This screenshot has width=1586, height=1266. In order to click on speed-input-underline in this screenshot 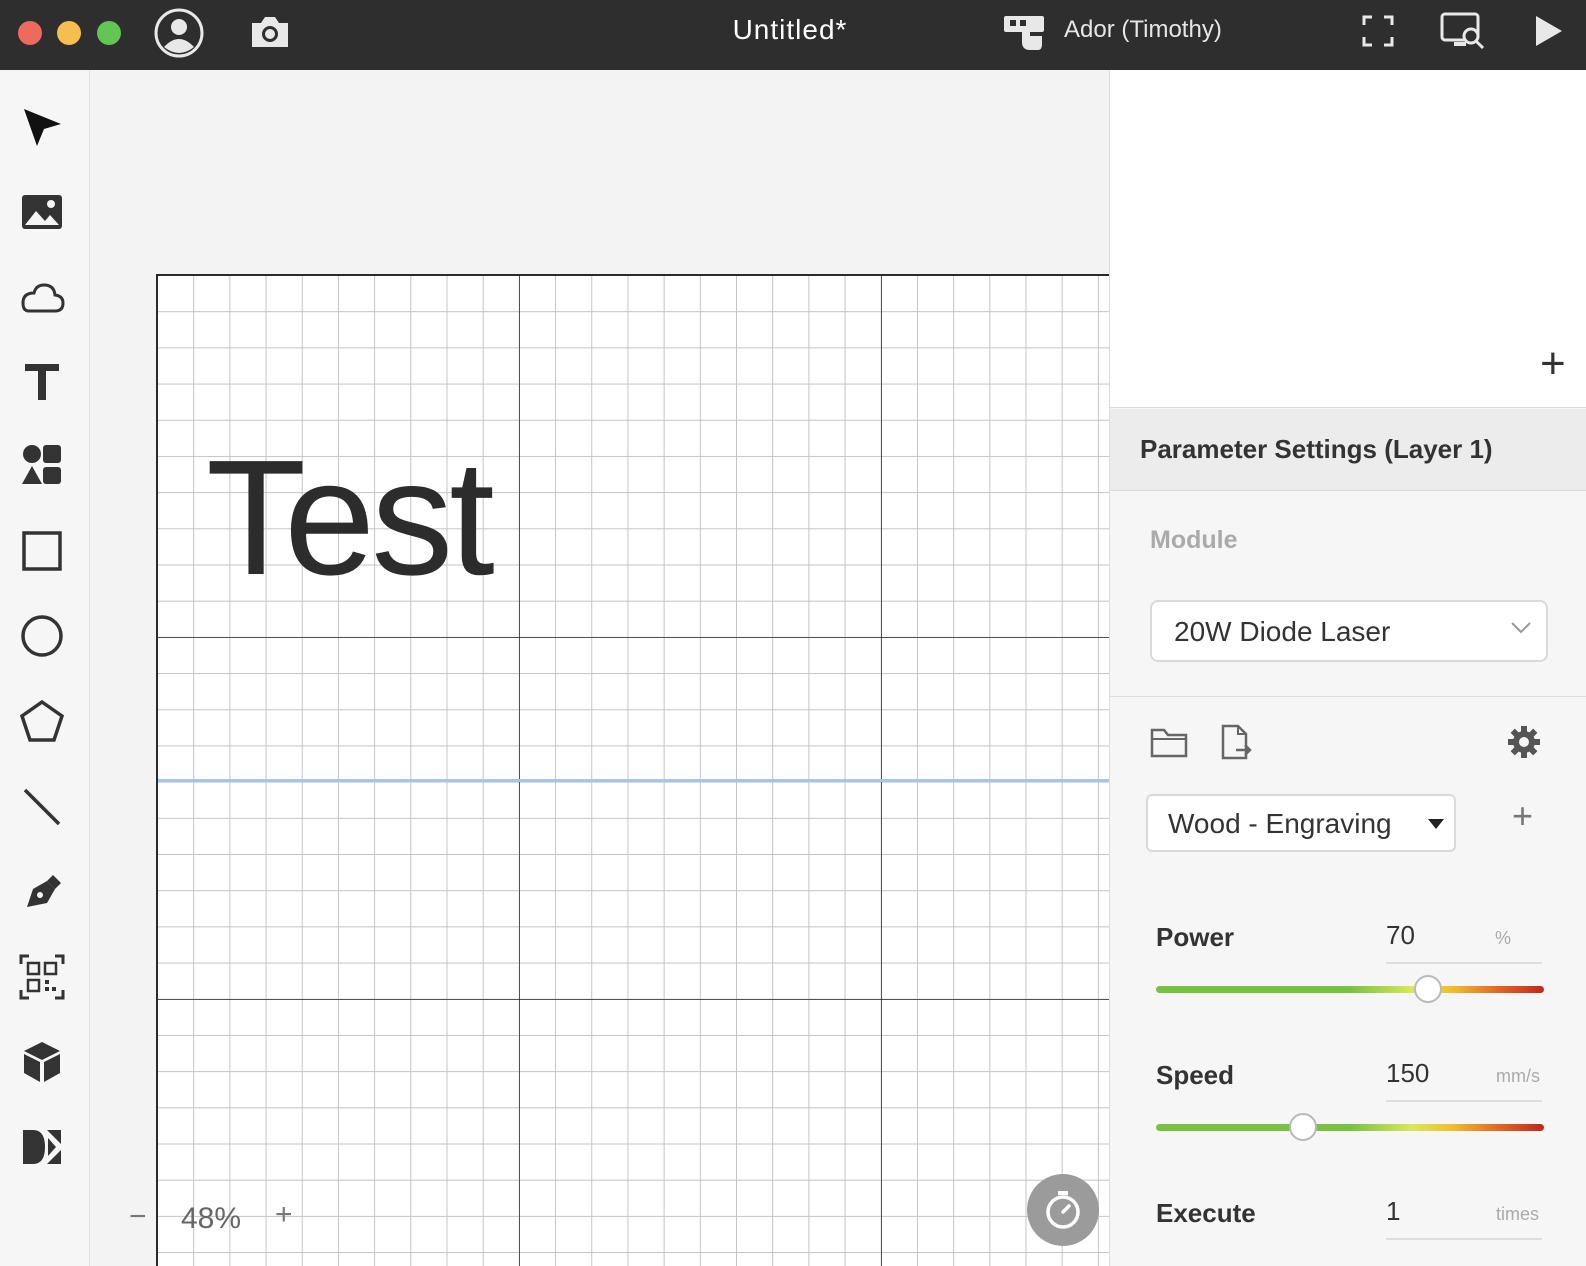, I will do `click(1464, 1101)`.